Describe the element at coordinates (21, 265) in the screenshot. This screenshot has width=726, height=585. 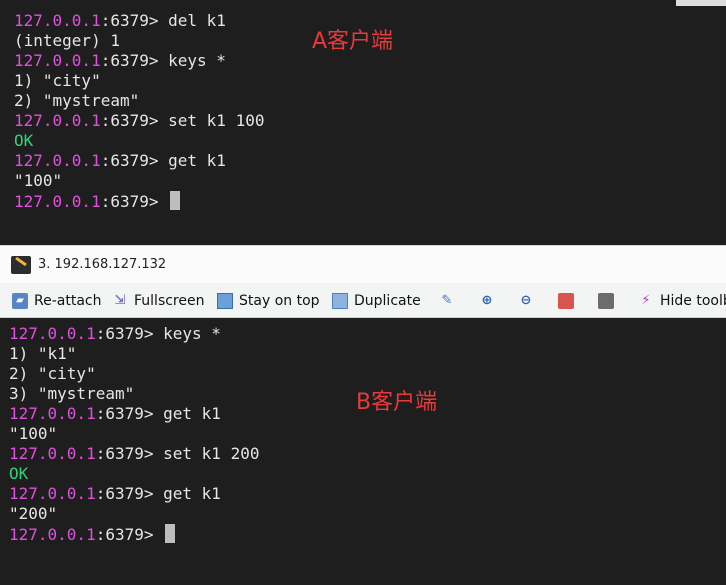
I see `terminal-app-icon` at that location.